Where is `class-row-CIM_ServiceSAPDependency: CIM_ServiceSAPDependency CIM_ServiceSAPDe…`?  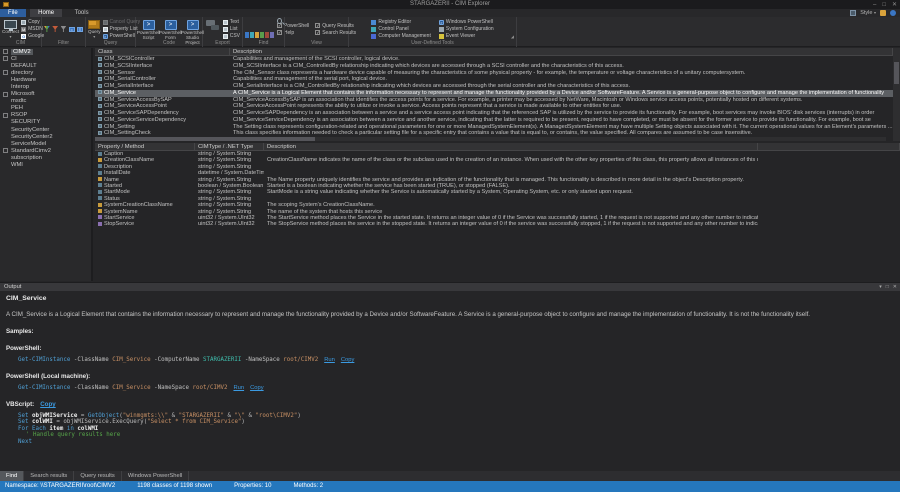 class-row-CIM_ServiceSAPDependency: CIM_ServiceSAPDependency CIM_ServiceSAPDe… is located at coordinates (494, 113).